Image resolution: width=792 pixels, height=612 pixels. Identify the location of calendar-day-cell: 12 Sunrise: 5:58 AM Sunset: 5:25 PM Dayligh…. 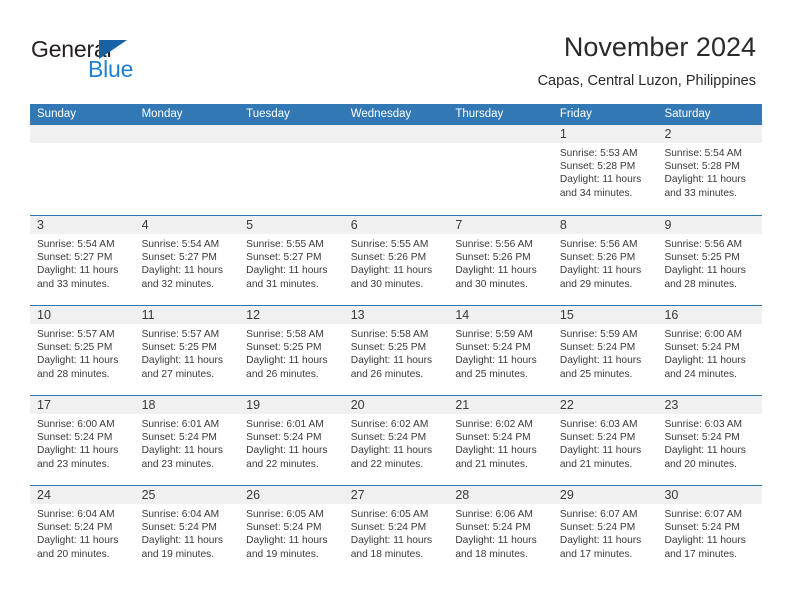
(291, 350).